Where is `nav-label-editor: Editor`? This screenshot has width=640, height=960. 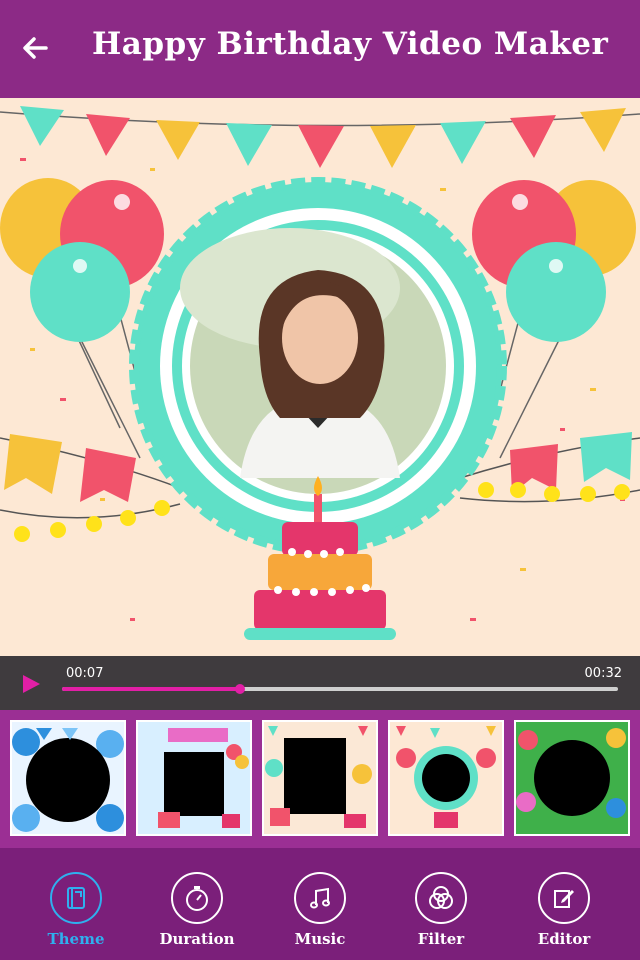
nav-label-editor: Editor is located at coordinates (564, 939).